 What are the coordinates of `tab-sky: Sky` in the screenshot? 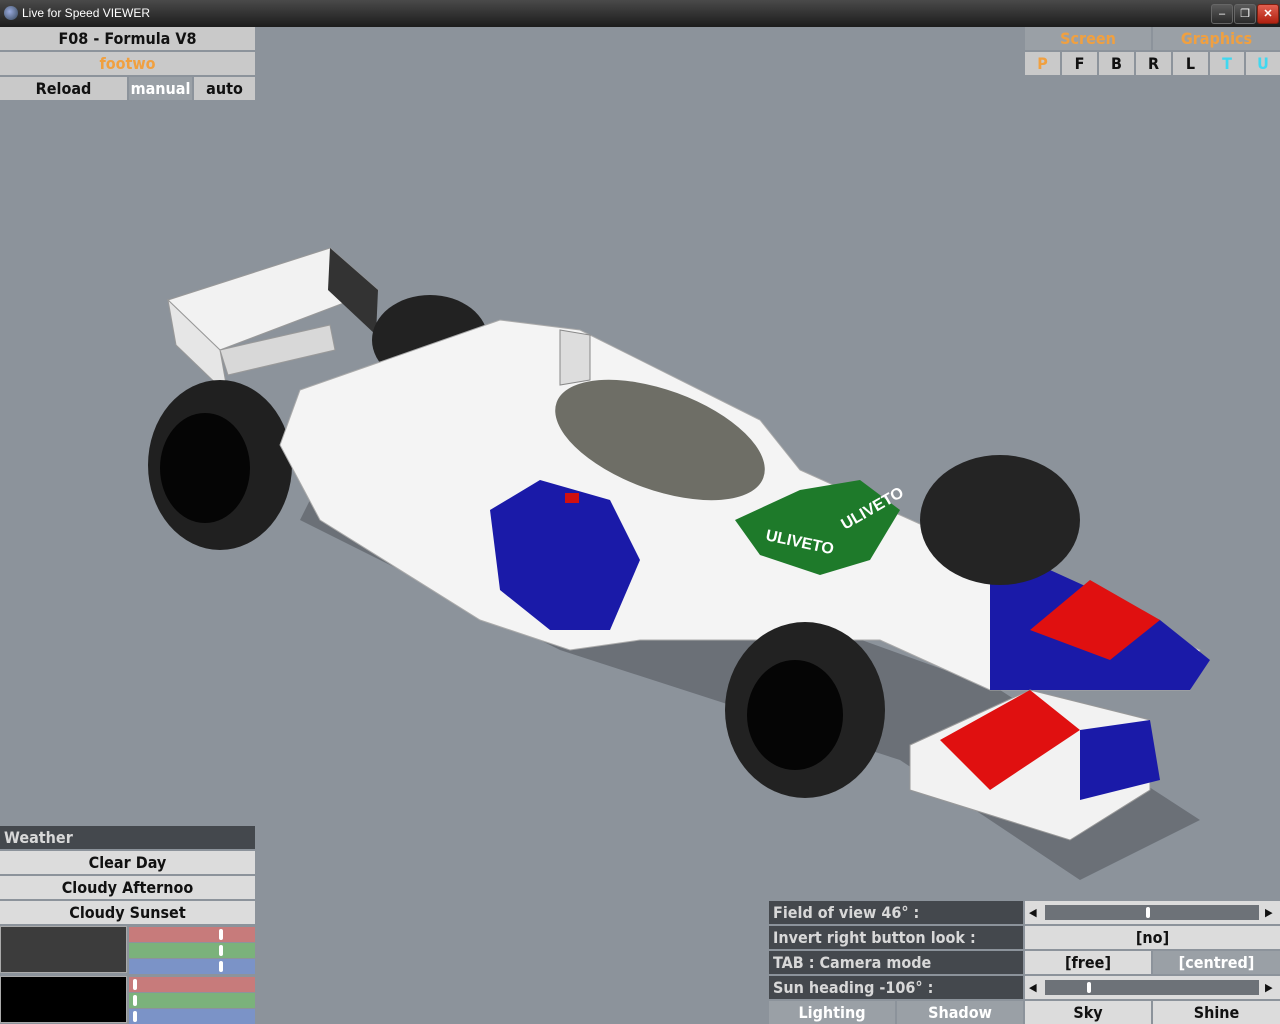 It's located at (1088, 1012).